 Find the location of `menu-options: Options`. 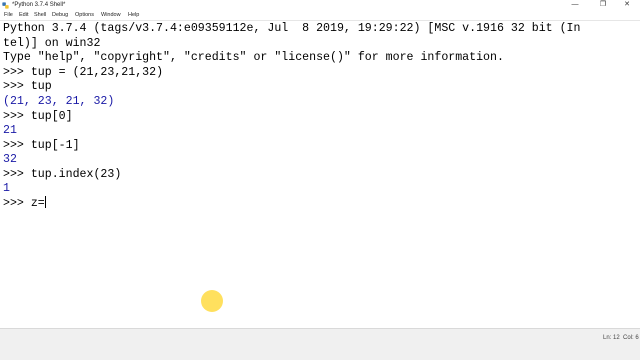

menu-options: Options is located at coordinates (84, 15).